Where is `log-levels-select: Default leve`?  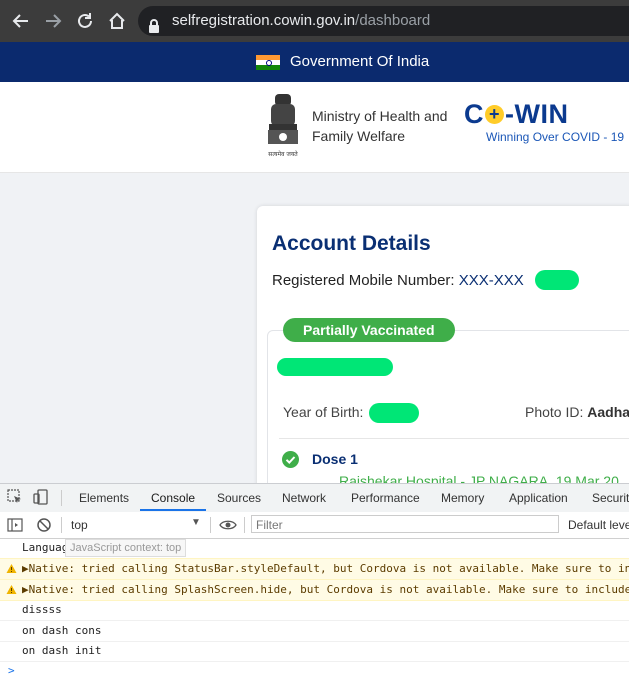 log-levels-select: Default leve is located at coordinates (598, 525).